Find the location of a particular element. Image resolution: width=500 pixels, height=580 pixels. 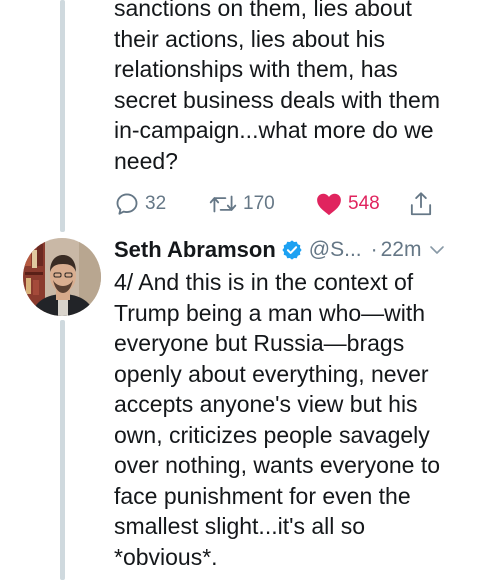

share-button is located at coordinates (421, 204).